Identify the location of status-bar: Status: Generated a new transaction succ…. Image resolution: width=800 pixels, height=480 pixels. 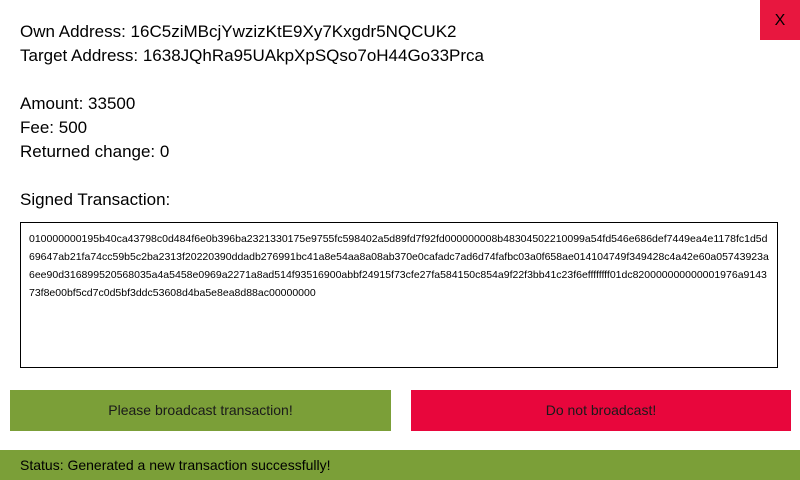
(400, 465).